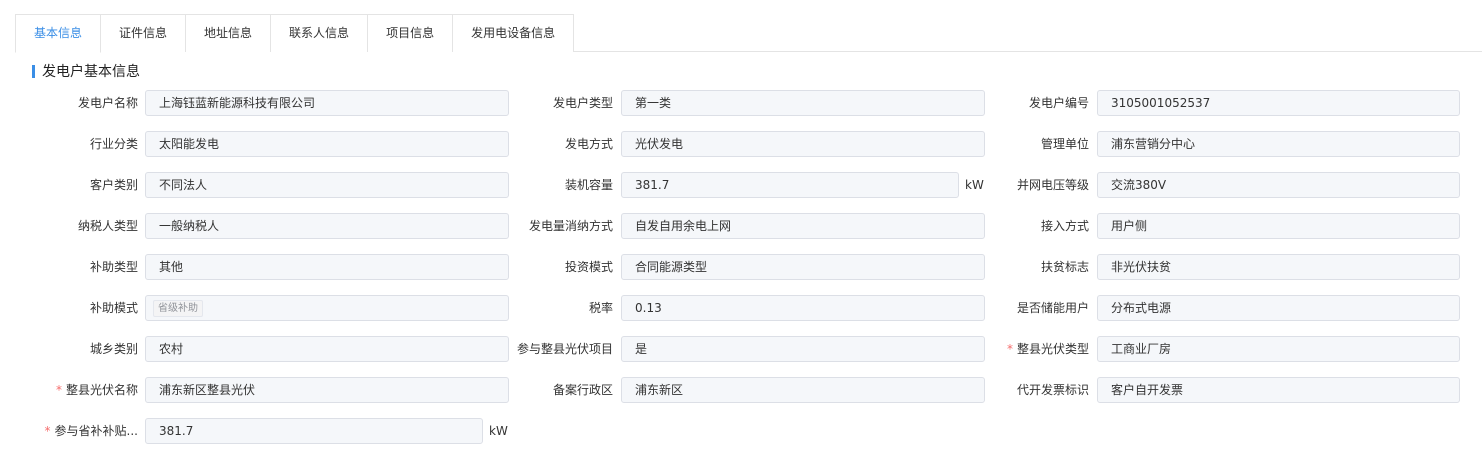 The height and width of the screenshot is (459, 1482). I want to click on form-row: 补助模式 省级补助 税率 0.13 是否储能用户 分布式电源, so click(741, 308).